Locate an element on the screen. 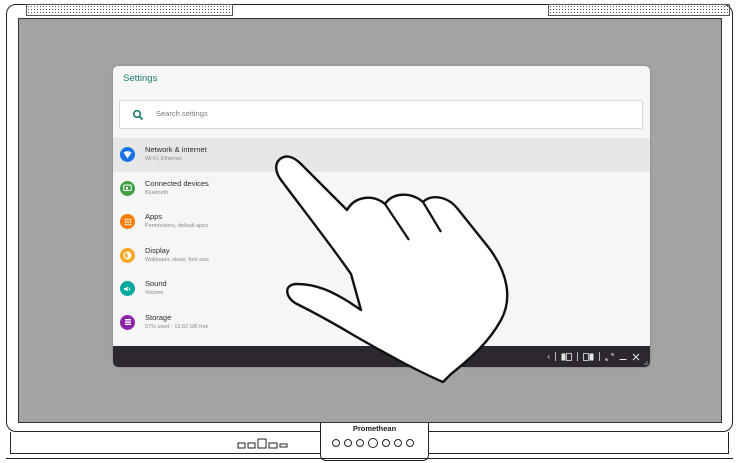  split-left-icon is located at coordinates (566, 356).